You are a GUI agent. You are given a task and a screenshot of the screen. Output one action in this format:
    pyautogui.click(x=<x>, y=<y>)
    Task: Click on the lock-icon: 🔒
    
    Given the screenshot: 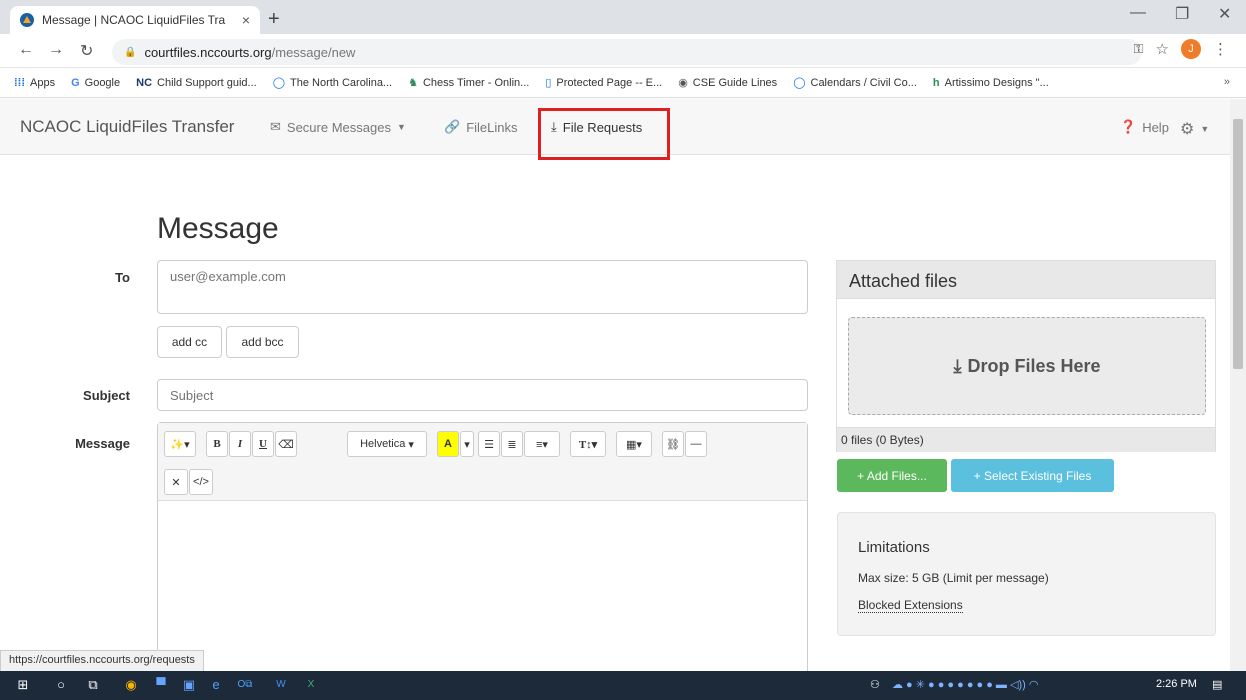 What is the action you would take?
    pyautogui.click(x=130, y=52)
    